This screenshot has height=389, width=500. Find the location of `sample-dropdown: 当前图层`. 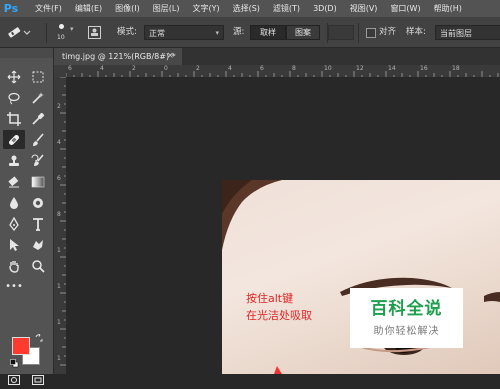

sample-dropdown: 当前图层 is located at coordinates (467, 32).